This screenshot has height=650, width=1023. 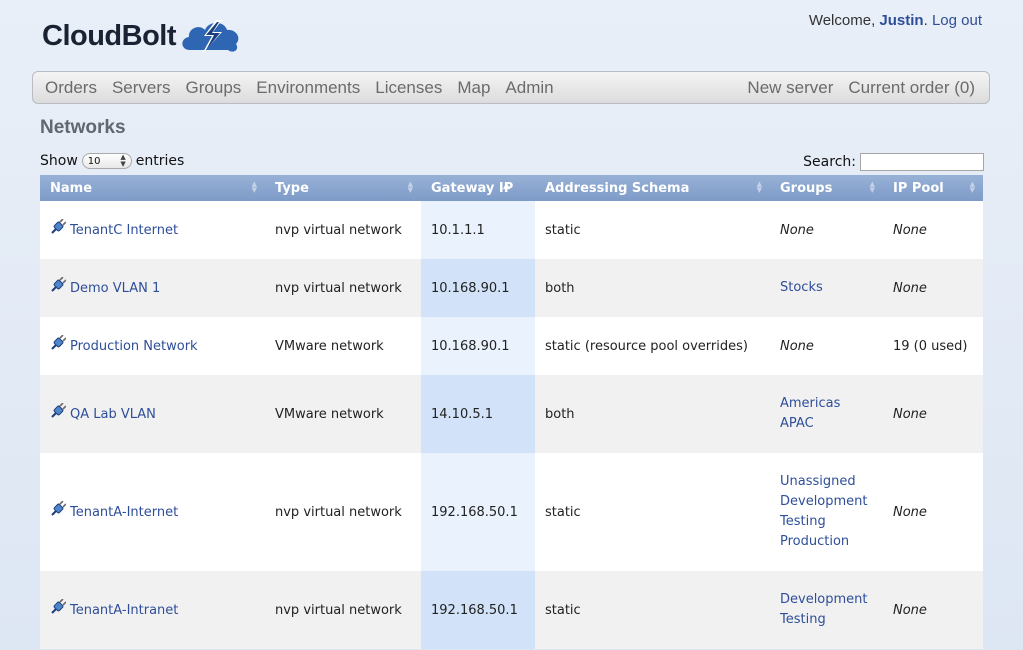 I want to click on column-header-label: Addressing Schema, so click(x=617, y=188).